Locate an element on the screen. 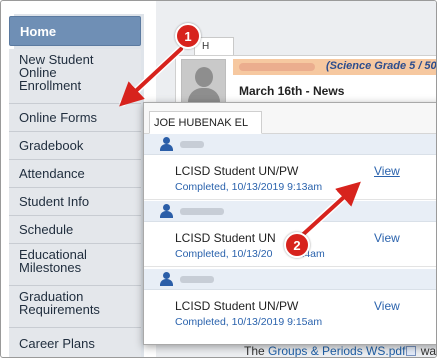 This screenshot has width=437, height=358. sidebar-item-home: Home is located at coordinates (75, 31).